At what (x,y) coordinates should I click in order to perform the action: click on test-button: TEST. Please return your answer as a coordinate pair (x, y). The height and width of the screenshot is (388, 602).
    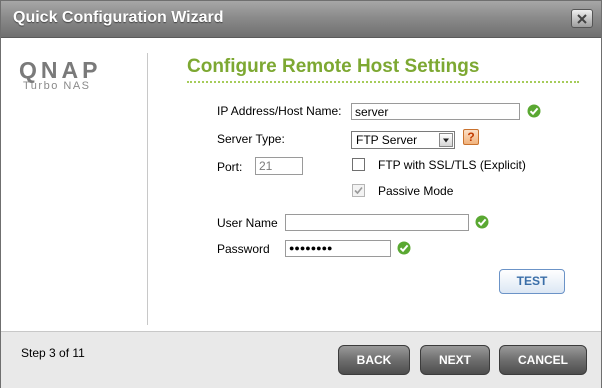
    Looking at the image, I should click on (532, 281).